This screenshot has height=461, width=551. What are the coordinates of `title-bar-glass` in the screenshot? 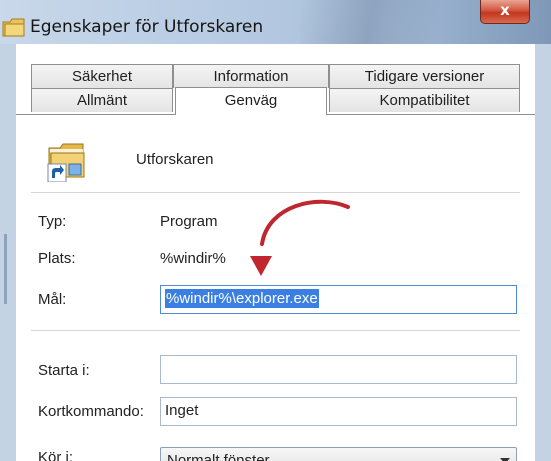 It's located at (370, 22).